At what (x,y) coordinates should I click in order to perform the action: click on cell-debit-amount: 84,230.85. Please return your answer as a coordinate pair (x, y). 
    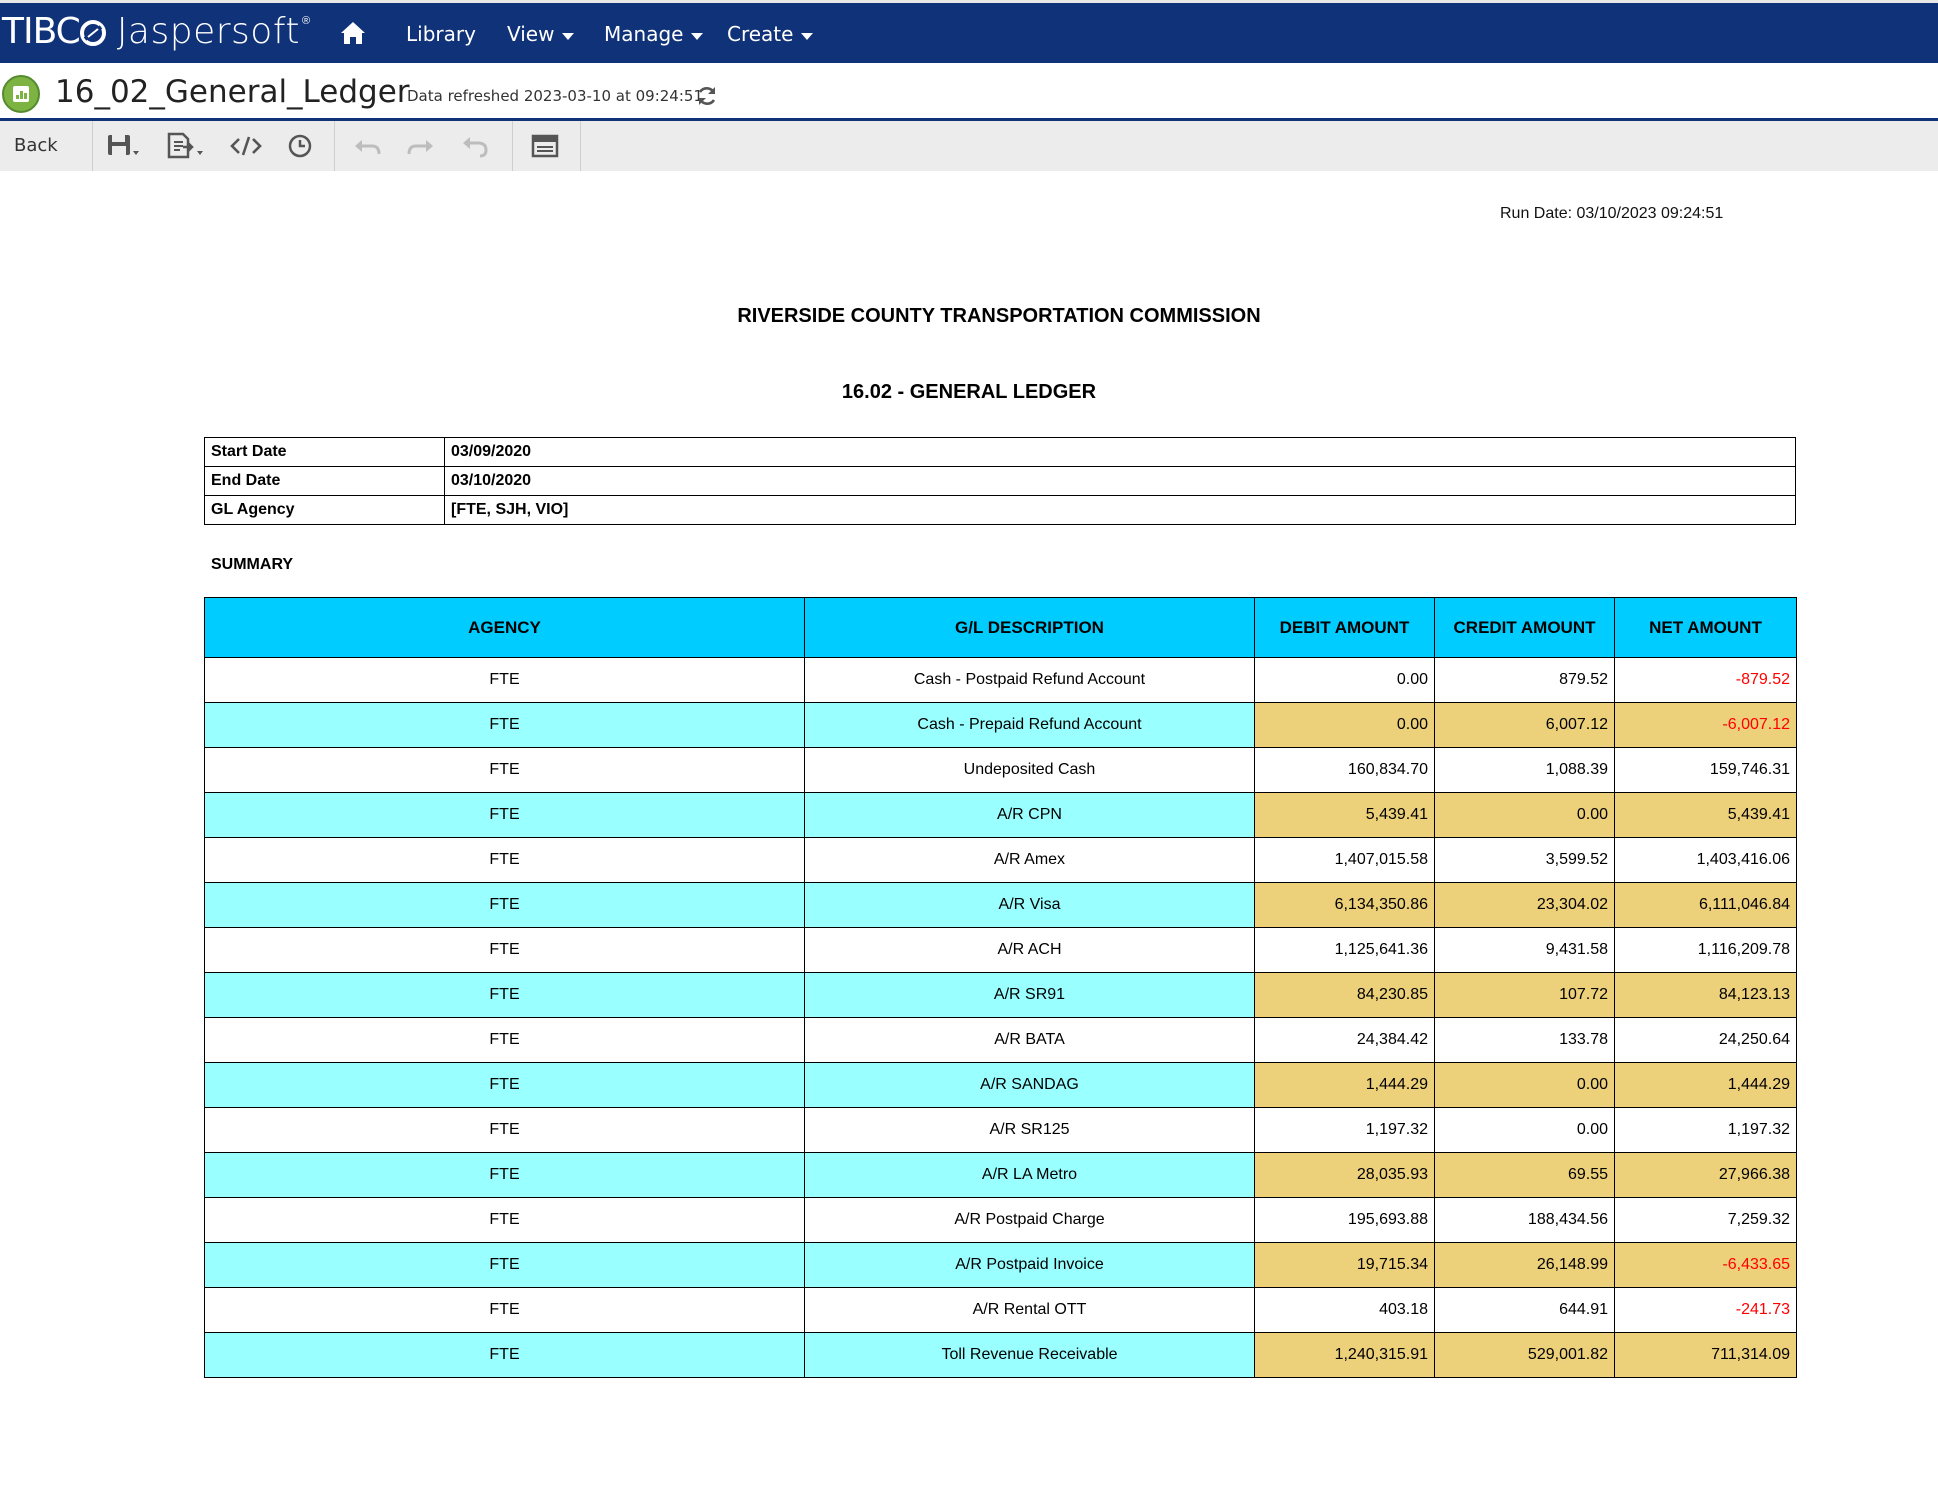
    Looking at the image, I should click on (1344, 995).